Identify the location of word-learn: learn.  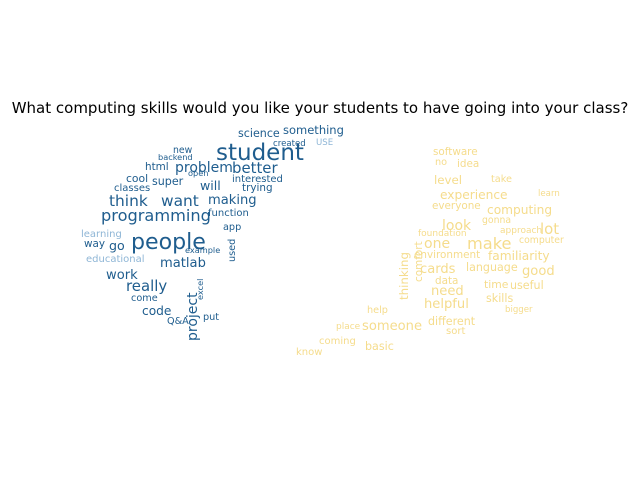
(549, 194).